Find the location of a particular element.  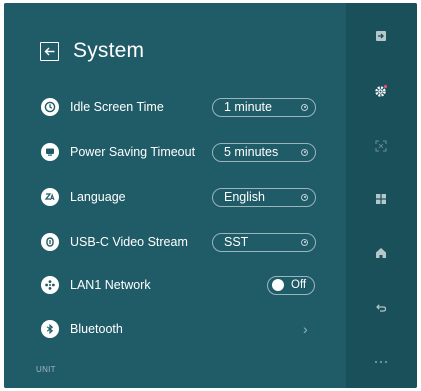

footer-label: UNIT is located at coordinates (46, 369).